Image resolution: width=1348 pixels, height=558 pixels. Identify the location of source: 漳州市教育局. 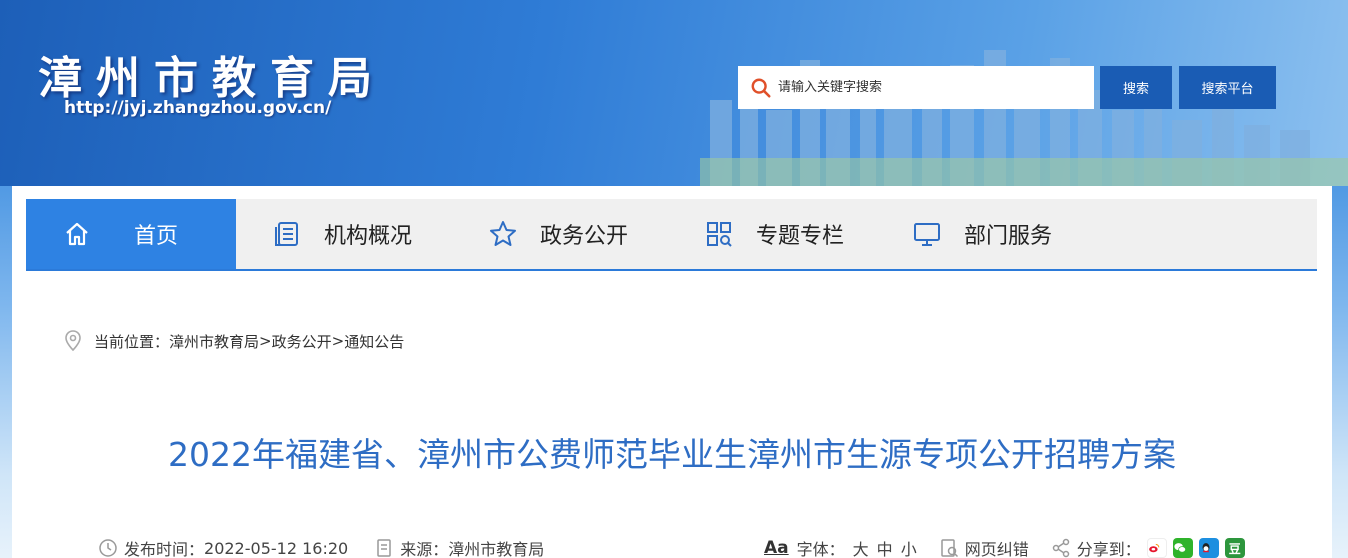
(496, 549).